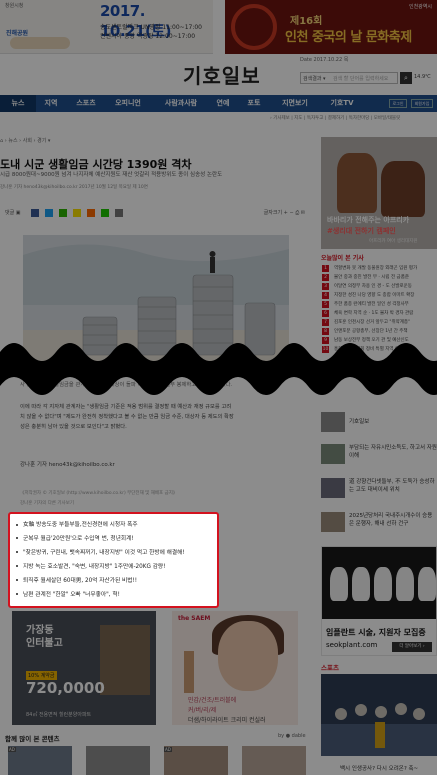 Image resolution: width=437 pixels, height=775 pixels. Describe the element at coordinates (342, 103) in the screenshot. I see `nav-item-kiho-tv: 기호TV` at that location.